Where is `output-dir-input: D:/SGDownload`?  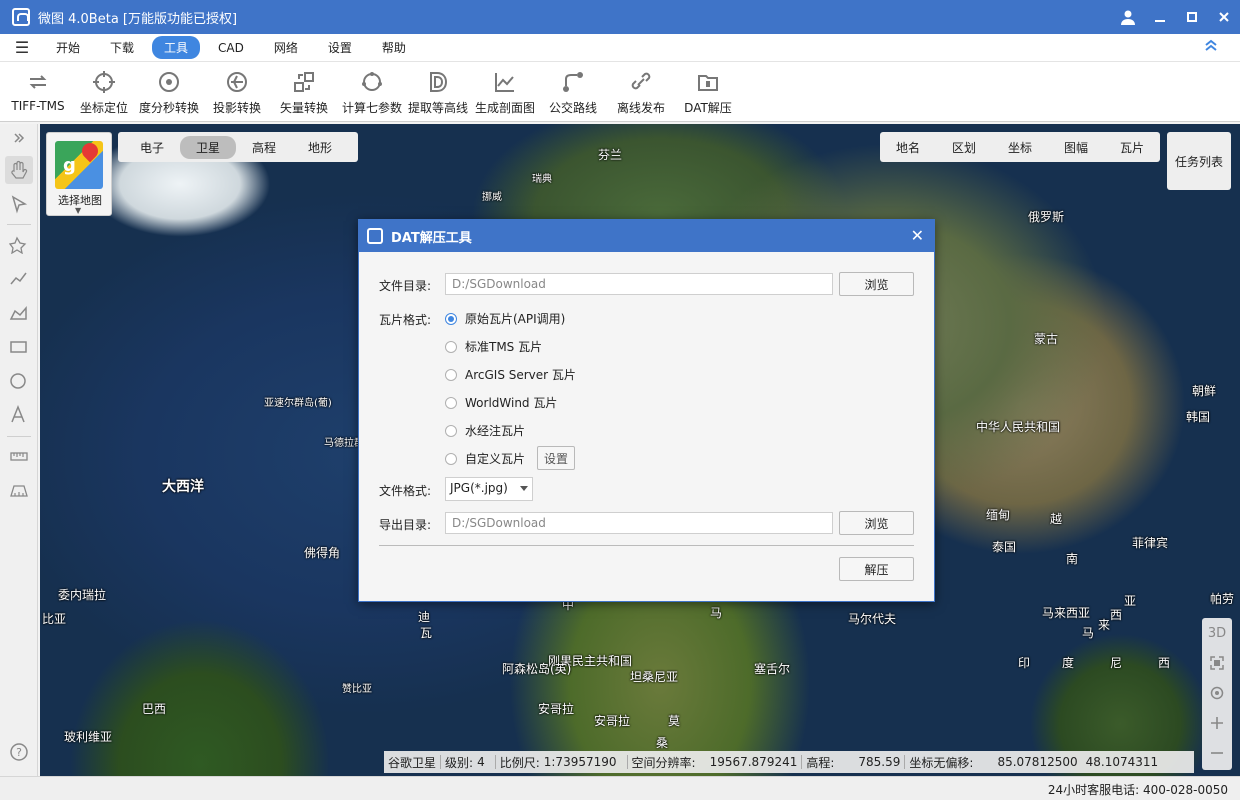 output-dir-input: D:/SGDownload is located at coordinates (639, 523).